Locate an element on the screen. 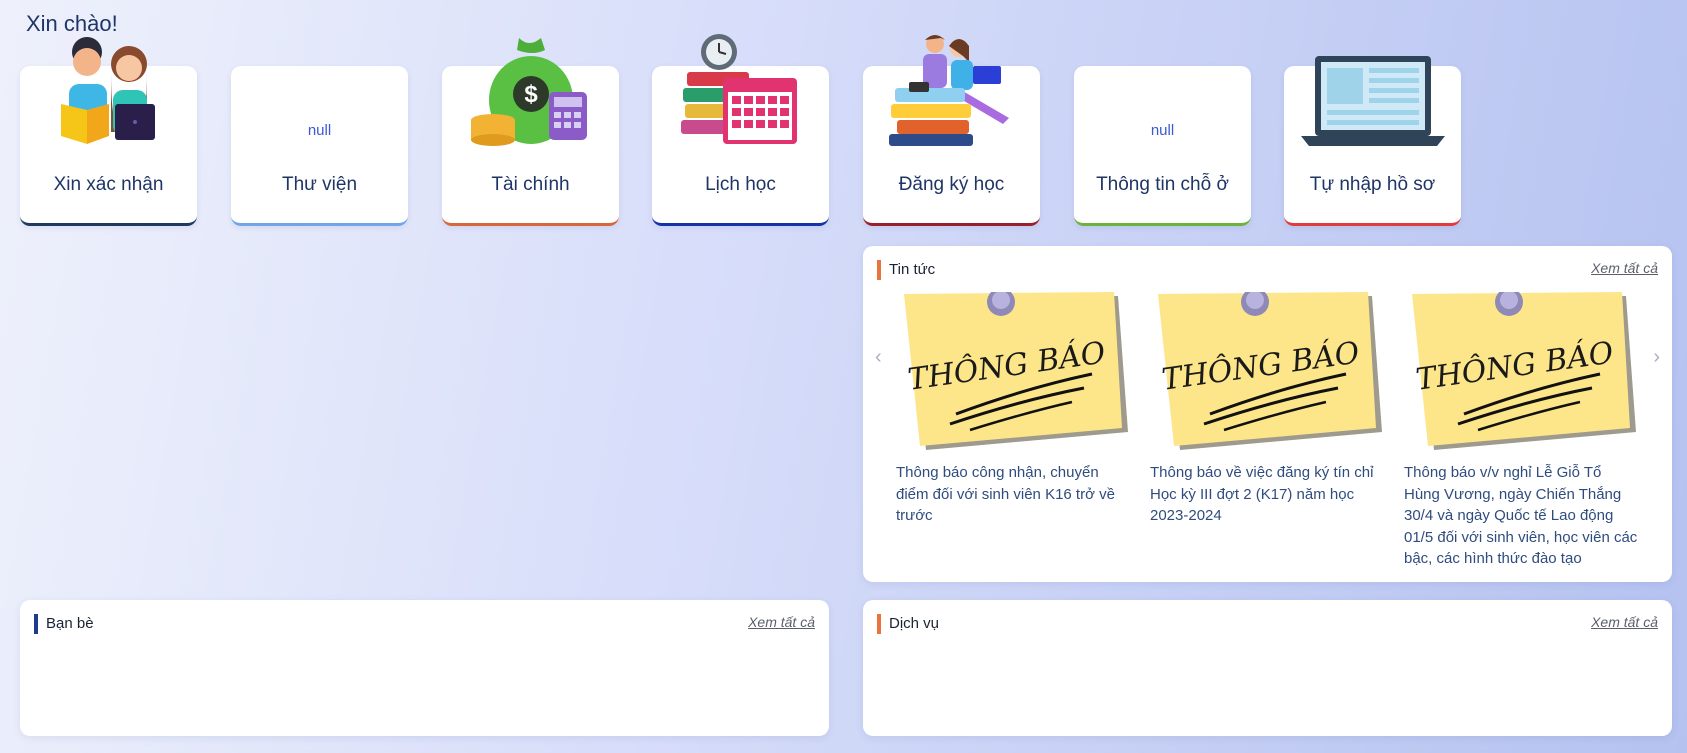  tile-label: Thông tin chỗ ở is located at coordinates (1162, 184).